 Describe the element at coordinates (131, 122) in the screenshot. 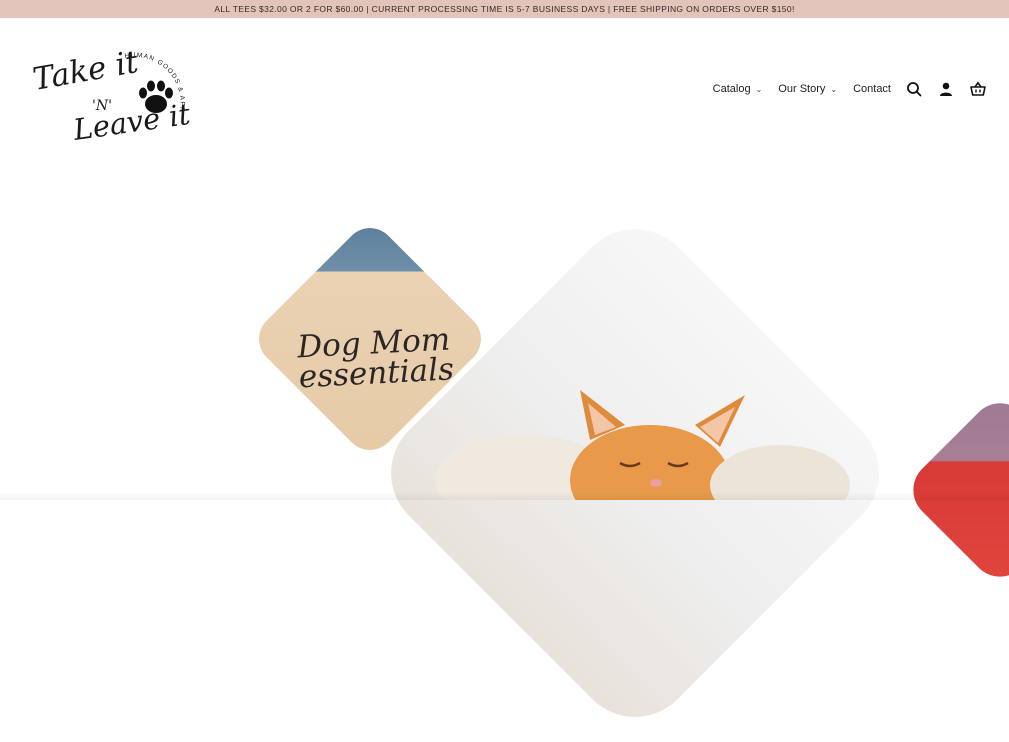

I see `logo-line3: Leave it` at that location.